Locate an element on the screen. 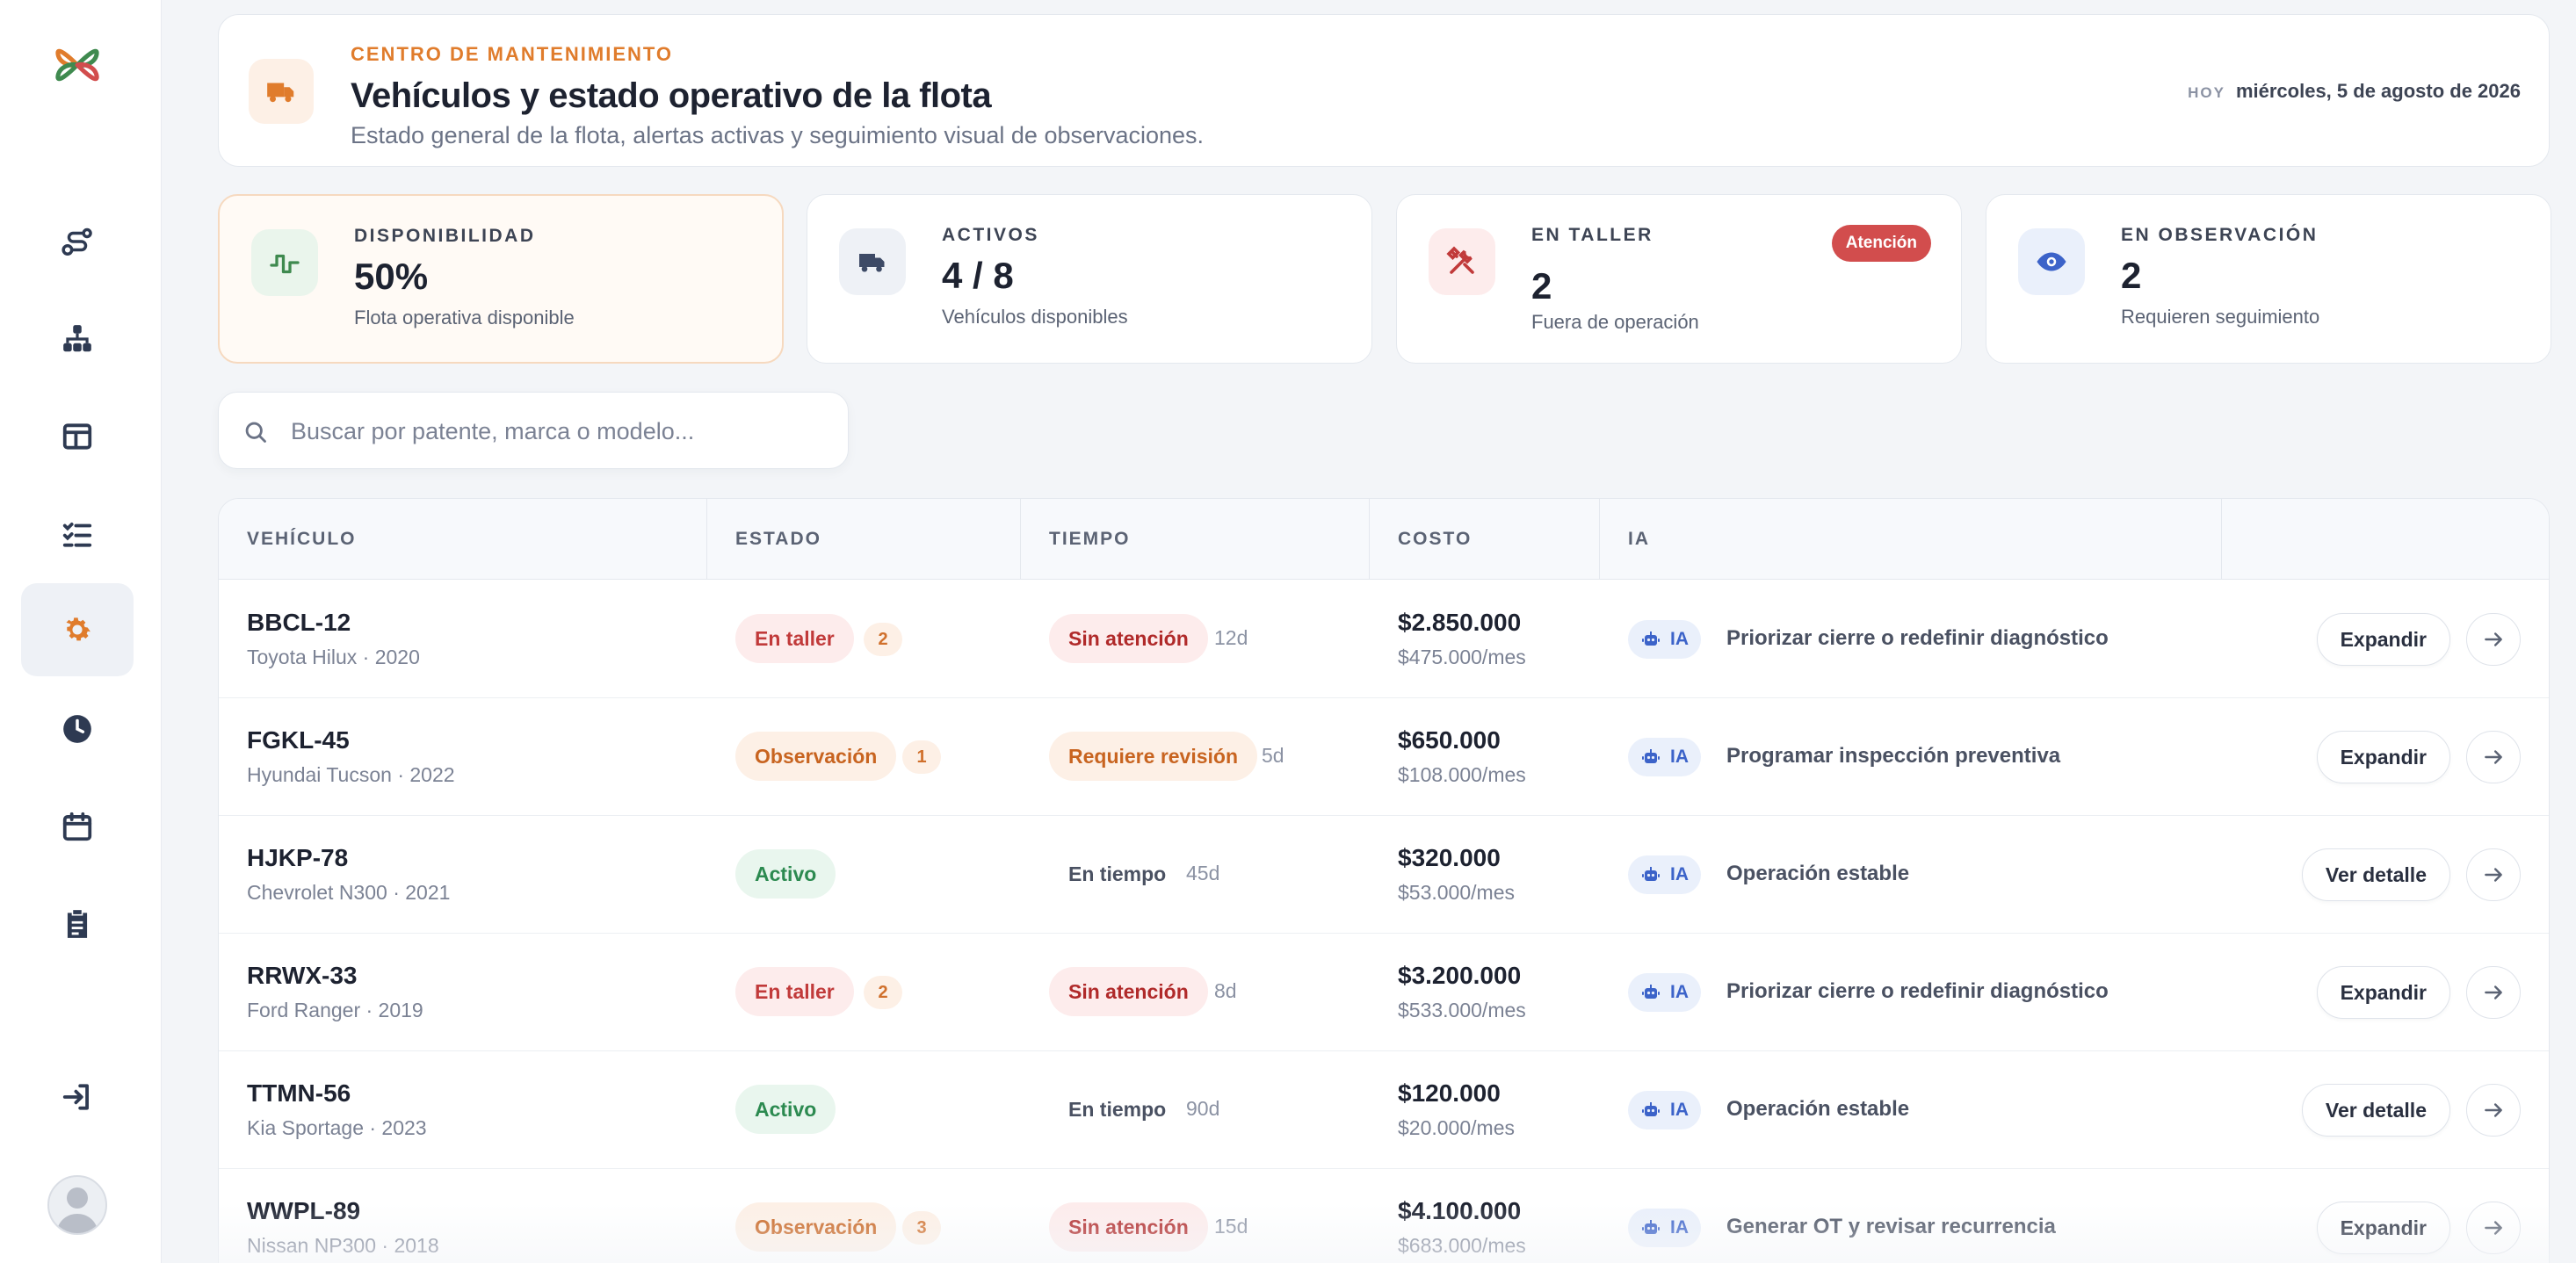 The image size is (2576, 1263). cost-cell: $650.000 $108.000/mes is located at coordinates (1485, 757).